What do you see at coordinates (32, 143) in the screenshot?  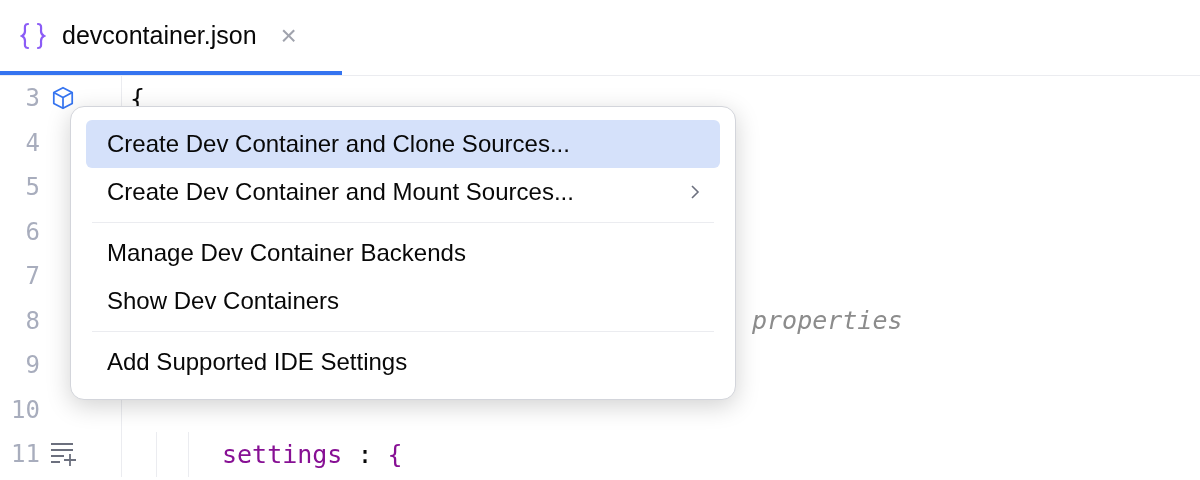 I see `line-number: 4` at bounding box center [32, 143].